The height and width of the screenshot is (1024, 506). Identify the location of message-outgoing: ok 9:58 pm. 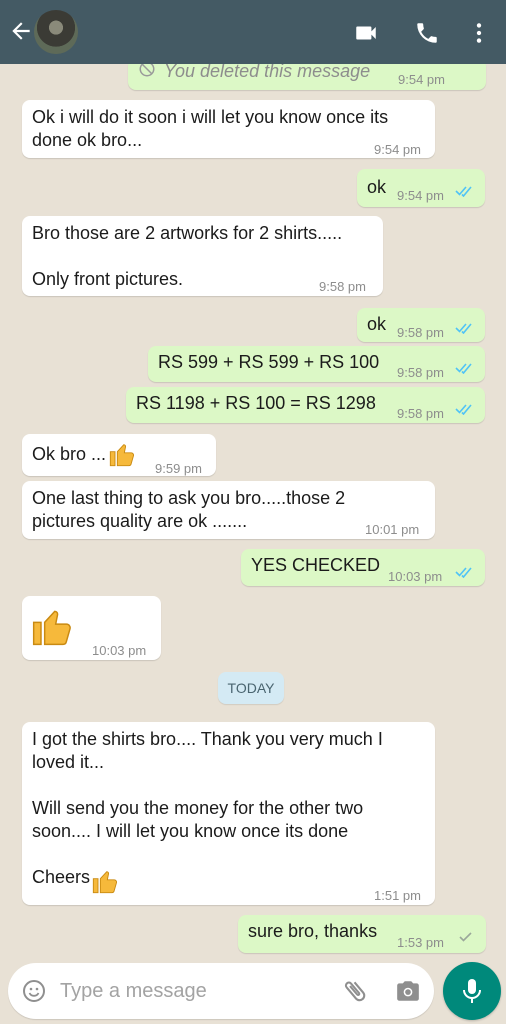
(421, 325).